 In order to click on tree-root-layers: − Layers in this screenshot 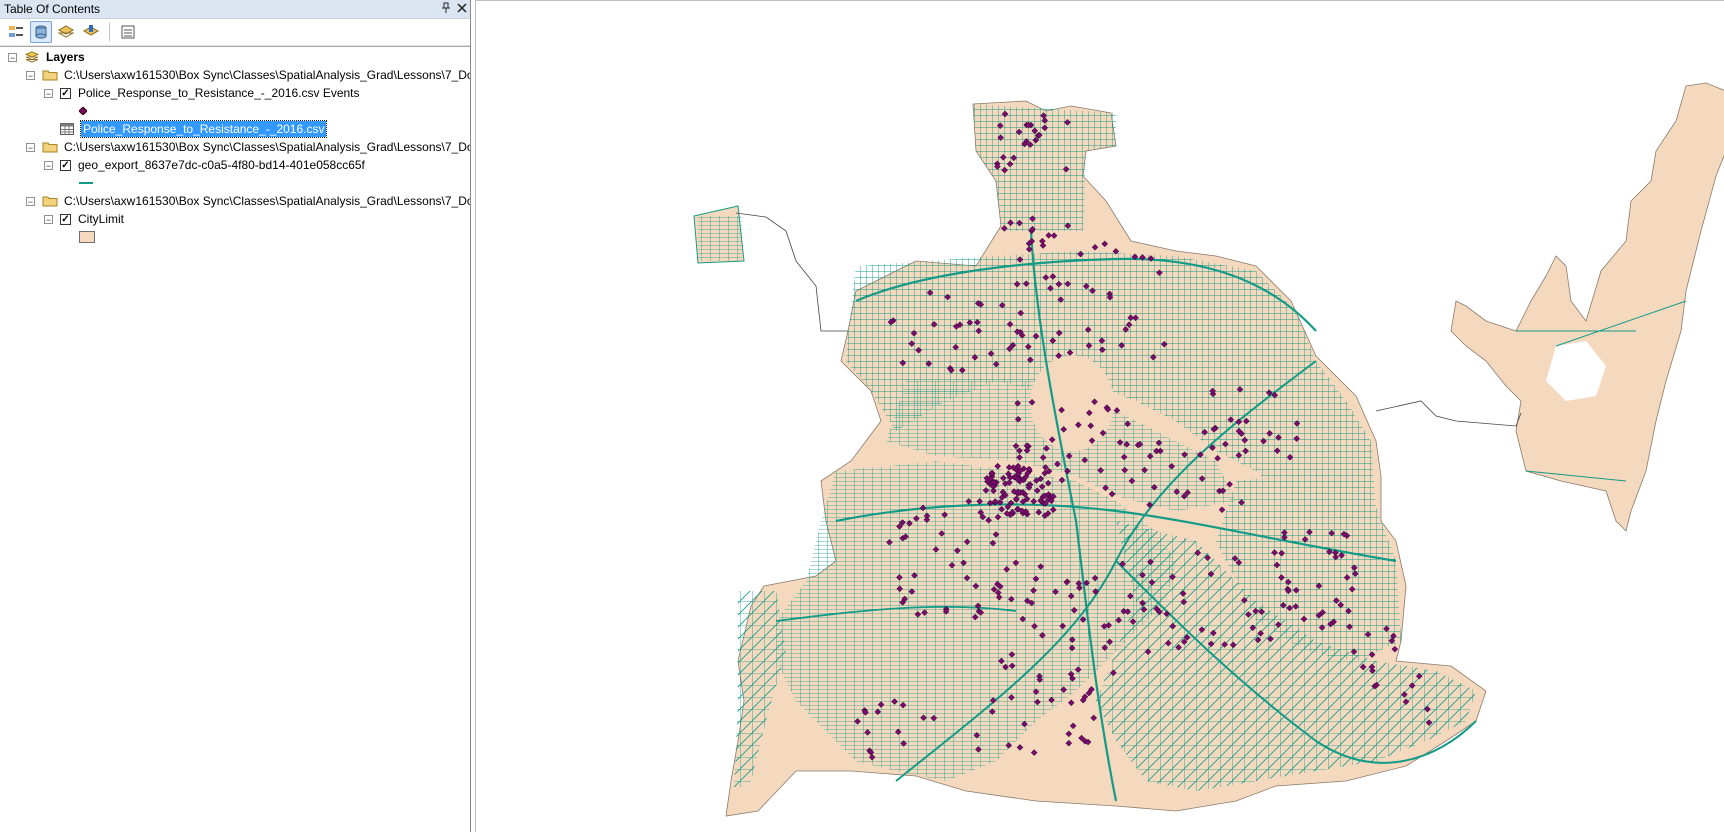, I will do `click(46, 57)`.